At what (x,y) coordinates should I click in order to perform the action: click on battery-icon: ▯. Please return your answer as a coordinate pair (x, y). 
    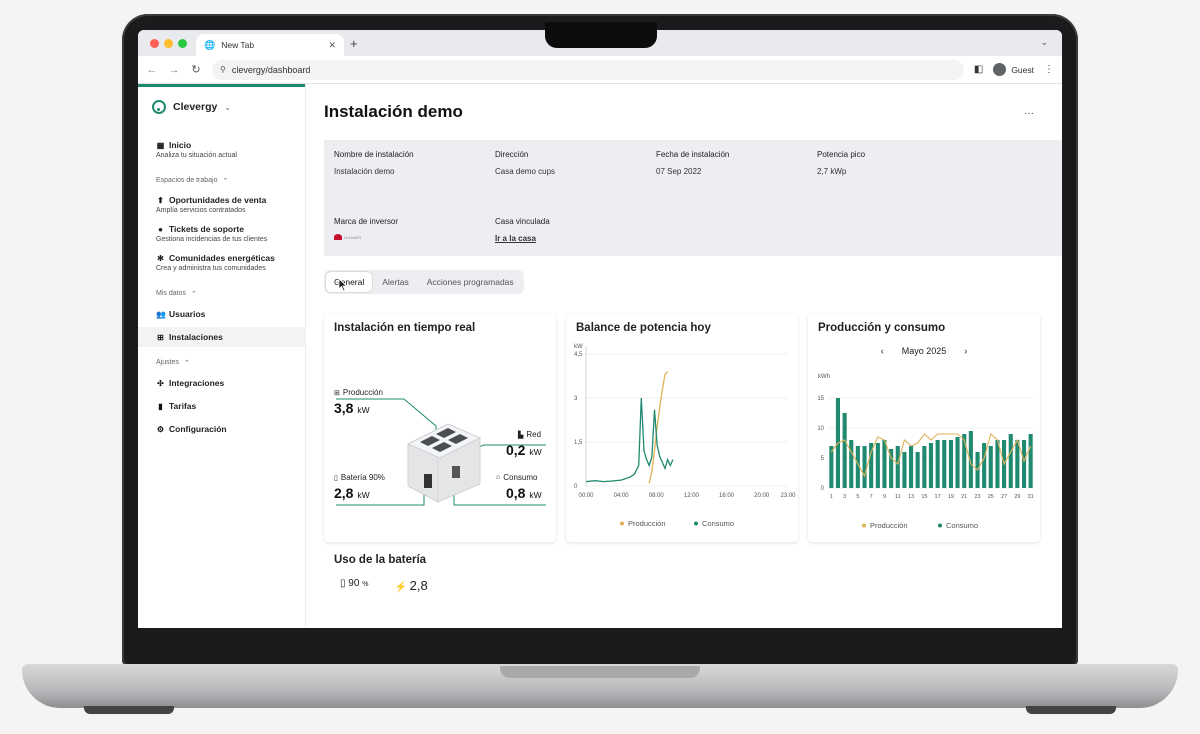
    Looking at the image, I should click on (336, 478).